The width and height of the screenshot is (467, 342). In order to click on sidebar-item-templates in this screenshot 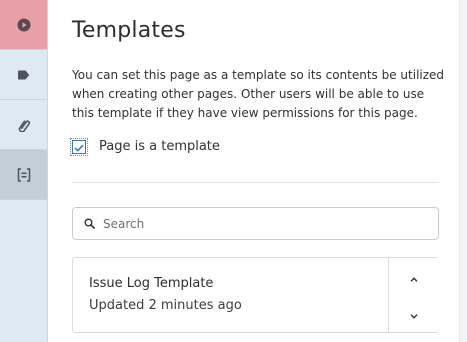, I will do `click(23, 175)`.